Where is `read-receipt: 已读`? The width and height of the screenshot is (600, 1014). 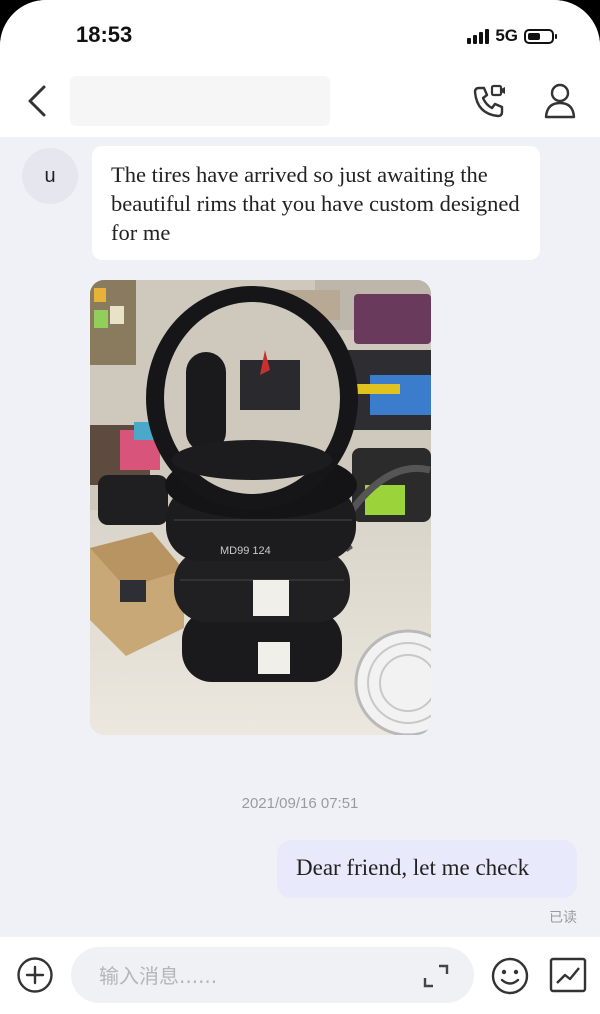
read-receipt: 已读 is located at coordinates (563, 918).